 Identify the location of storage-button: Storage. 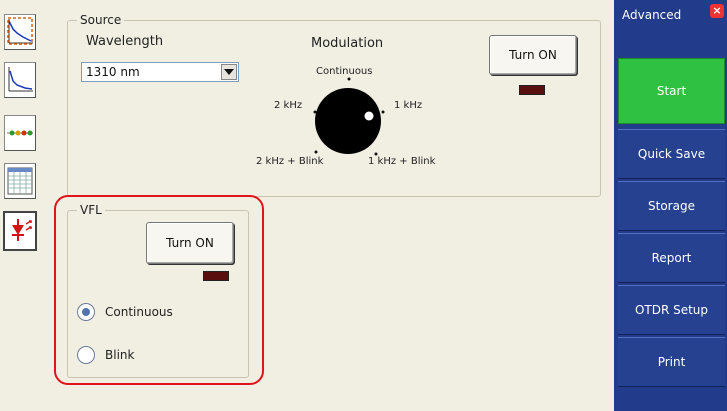
(671, 206).